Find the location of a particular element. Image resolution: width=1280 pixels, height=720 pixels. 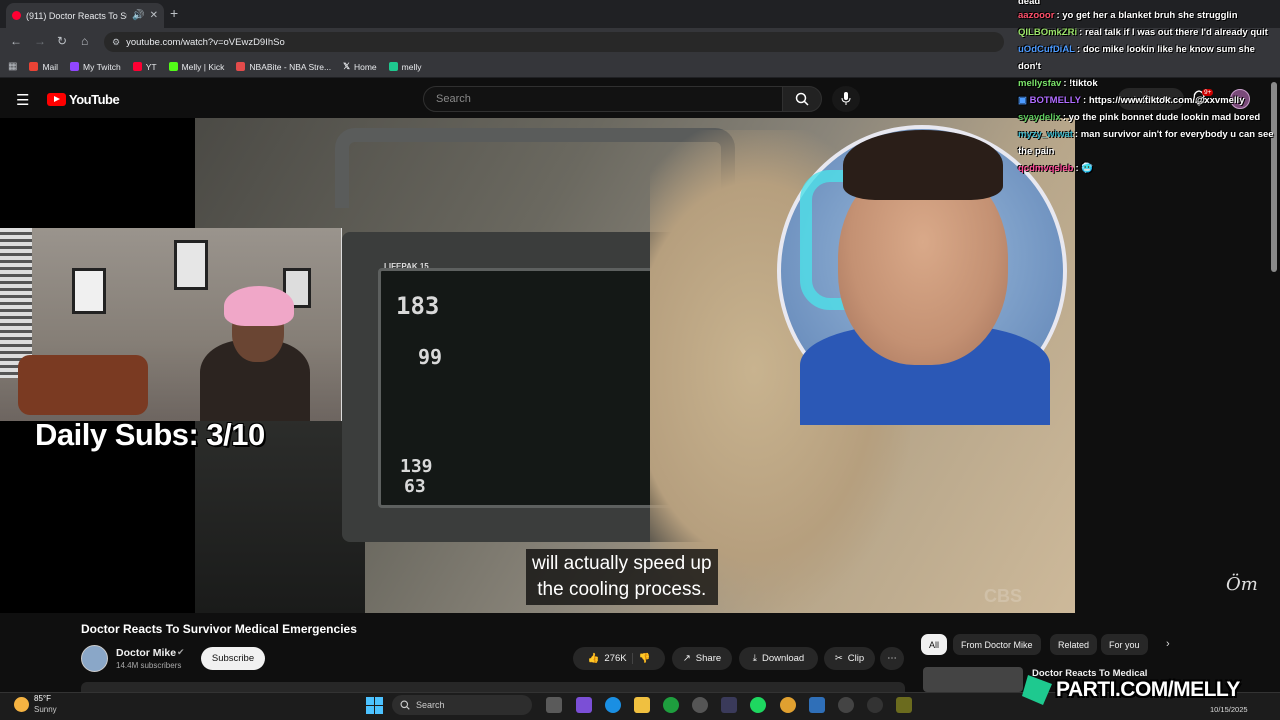

windows-start-icon is located at coordinates (374, 705).